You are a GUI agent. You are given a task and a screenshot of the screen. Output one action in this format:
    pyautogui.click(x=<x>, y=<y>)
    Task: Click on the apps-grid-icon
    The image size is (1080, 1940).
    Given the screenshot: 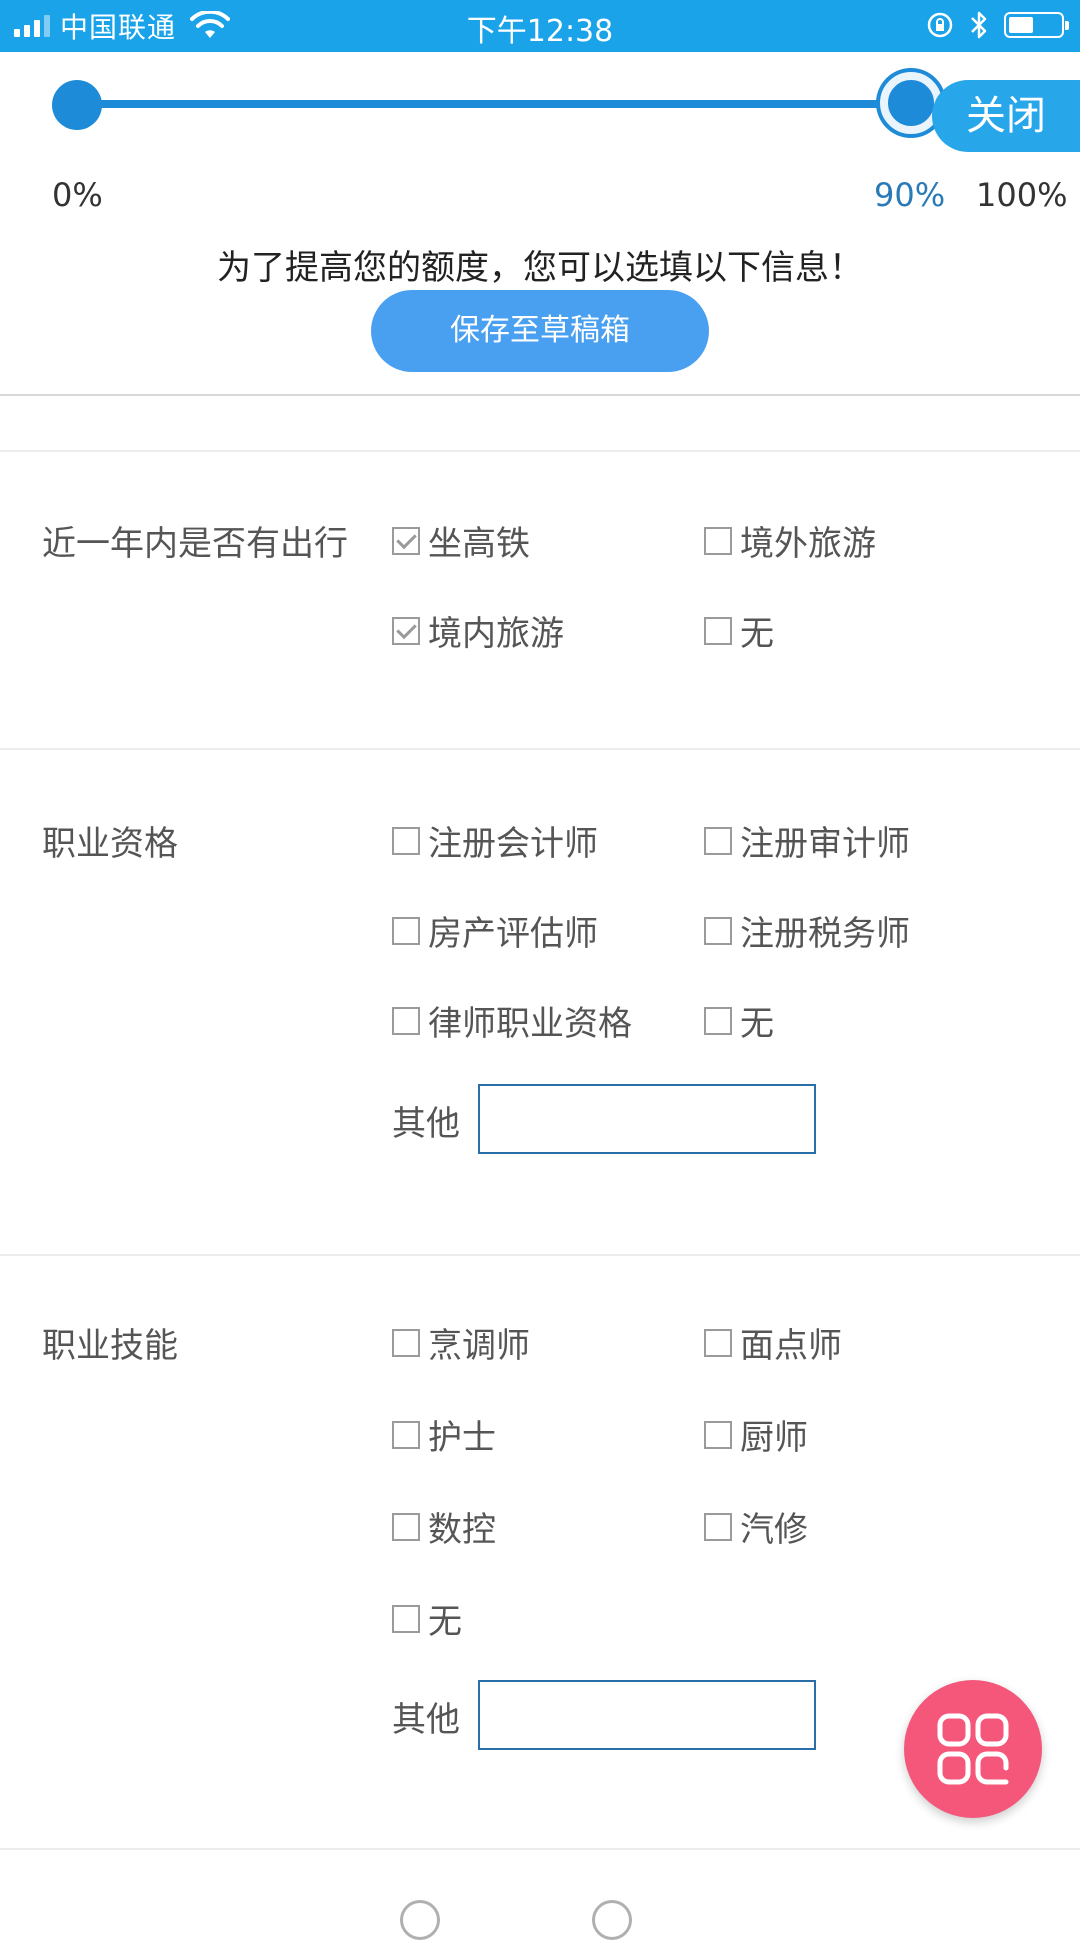 What is the action you would take?
    pyautogui.click(x=973, y=1749)
    